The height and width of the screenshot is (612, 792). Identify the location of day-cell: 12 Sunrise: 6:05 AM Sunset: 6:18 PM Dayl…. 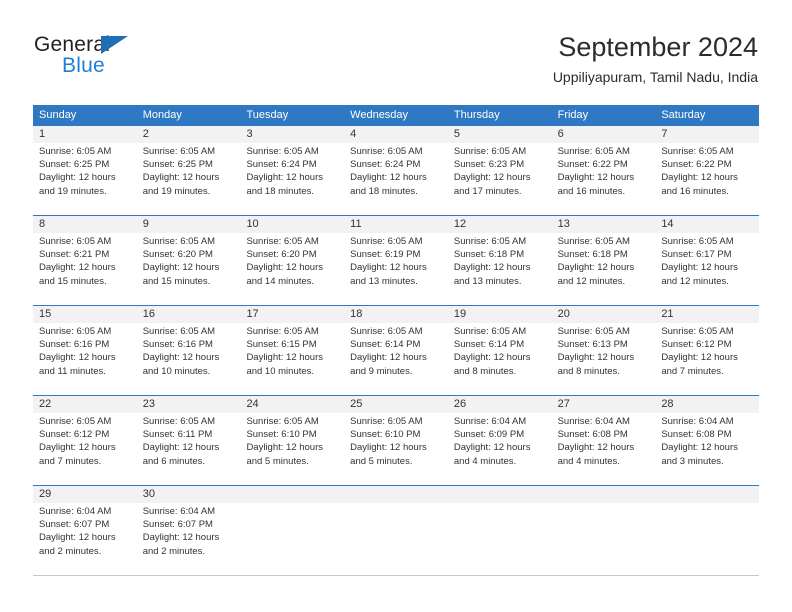
(500, 260).